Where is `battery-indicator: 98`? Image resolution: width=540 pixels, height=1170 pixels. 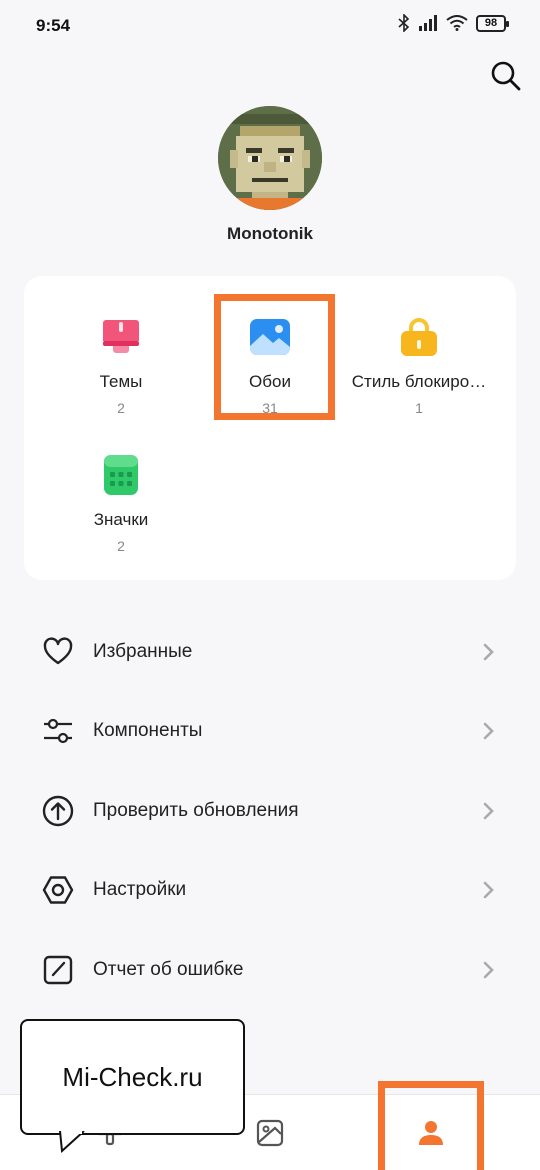 battery-indicator: 98 is located at coordinates (492, 23).